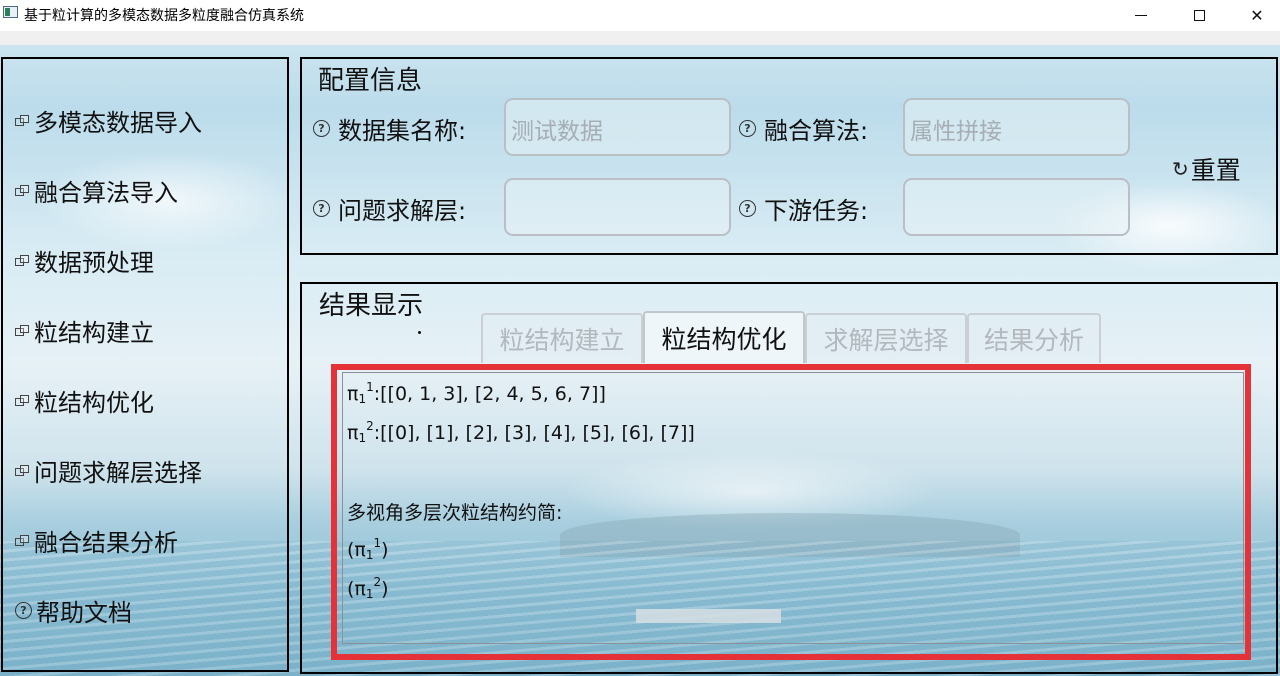  Describe the element at coordinates (106, 193) in the screenshot. I see `sidebar-item-label: 融合算法导入` at that location.